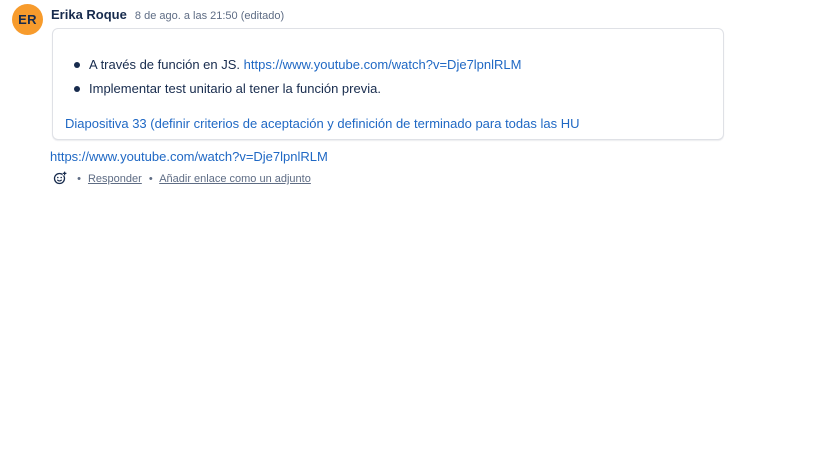  I want to click on add-link-as-attachment-link: Añadir enlace como un adjunto, so click(235, 179).